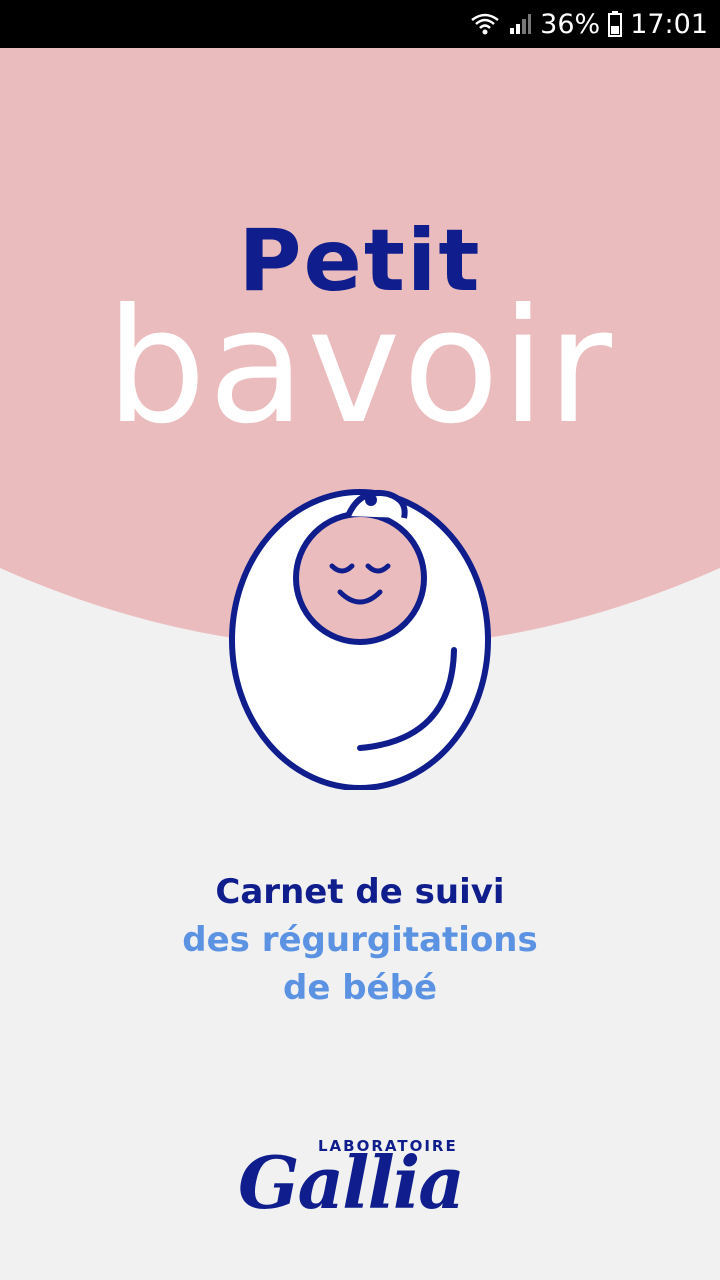  Describe the element at coordinates (360, 367) in the screenshot. I see `app-title-line2: bavoir` at that location.